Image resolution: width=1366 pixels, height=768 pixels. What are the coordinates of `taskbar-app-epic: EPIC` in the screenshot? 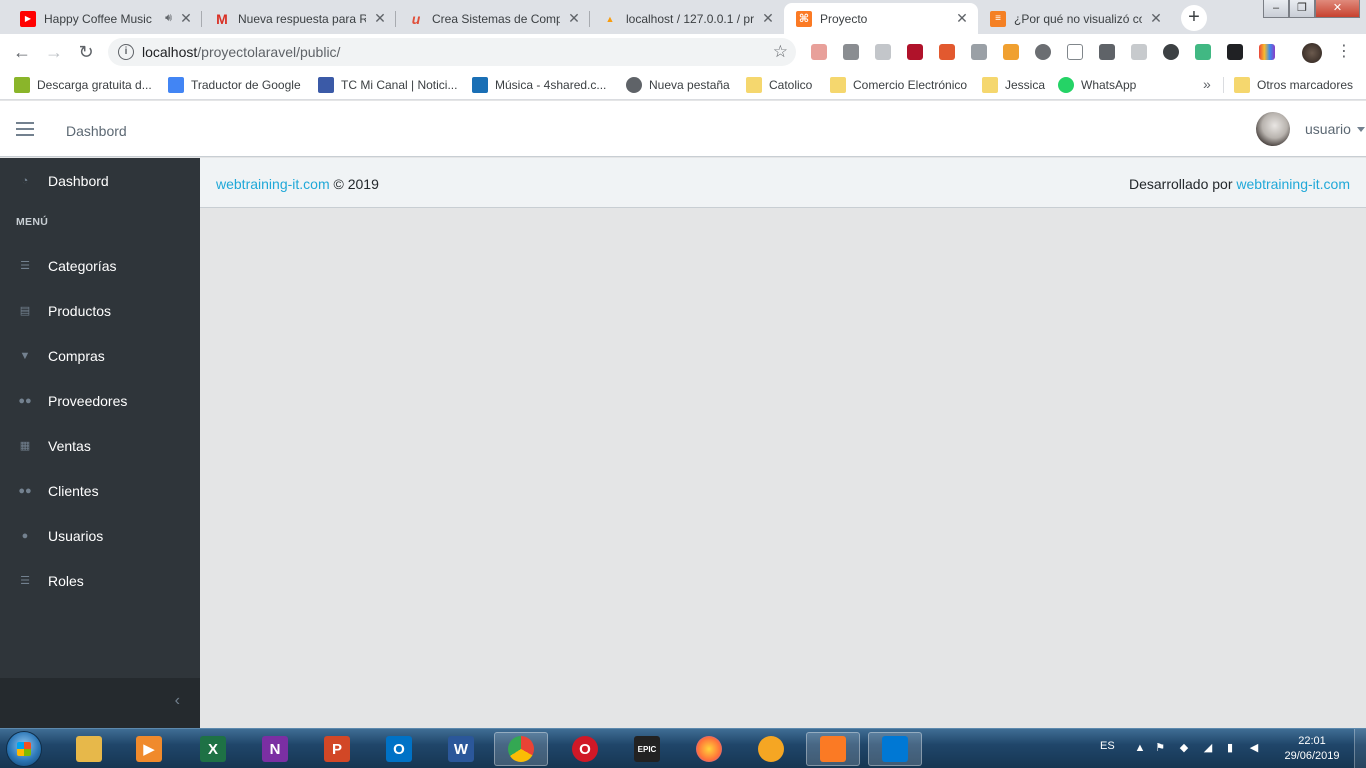 It's located at (647, 749).